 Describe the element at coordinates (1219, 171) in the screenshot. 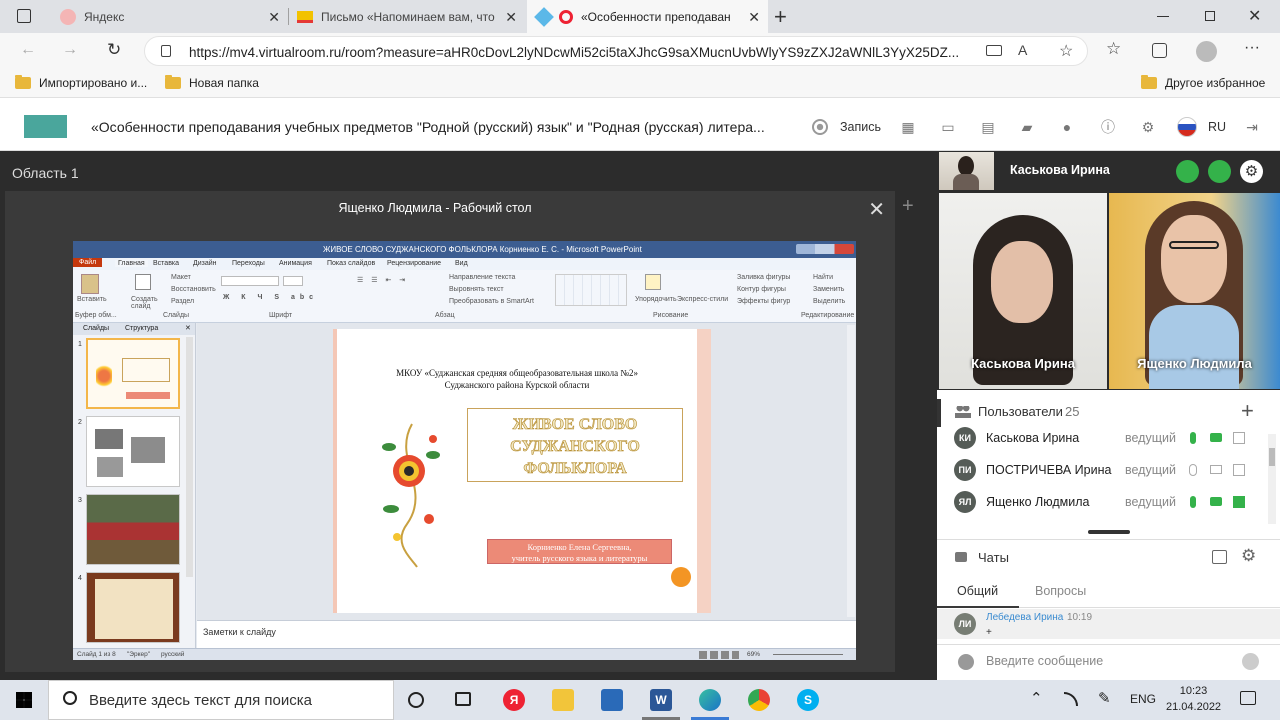

I see `camera-button` at that location.